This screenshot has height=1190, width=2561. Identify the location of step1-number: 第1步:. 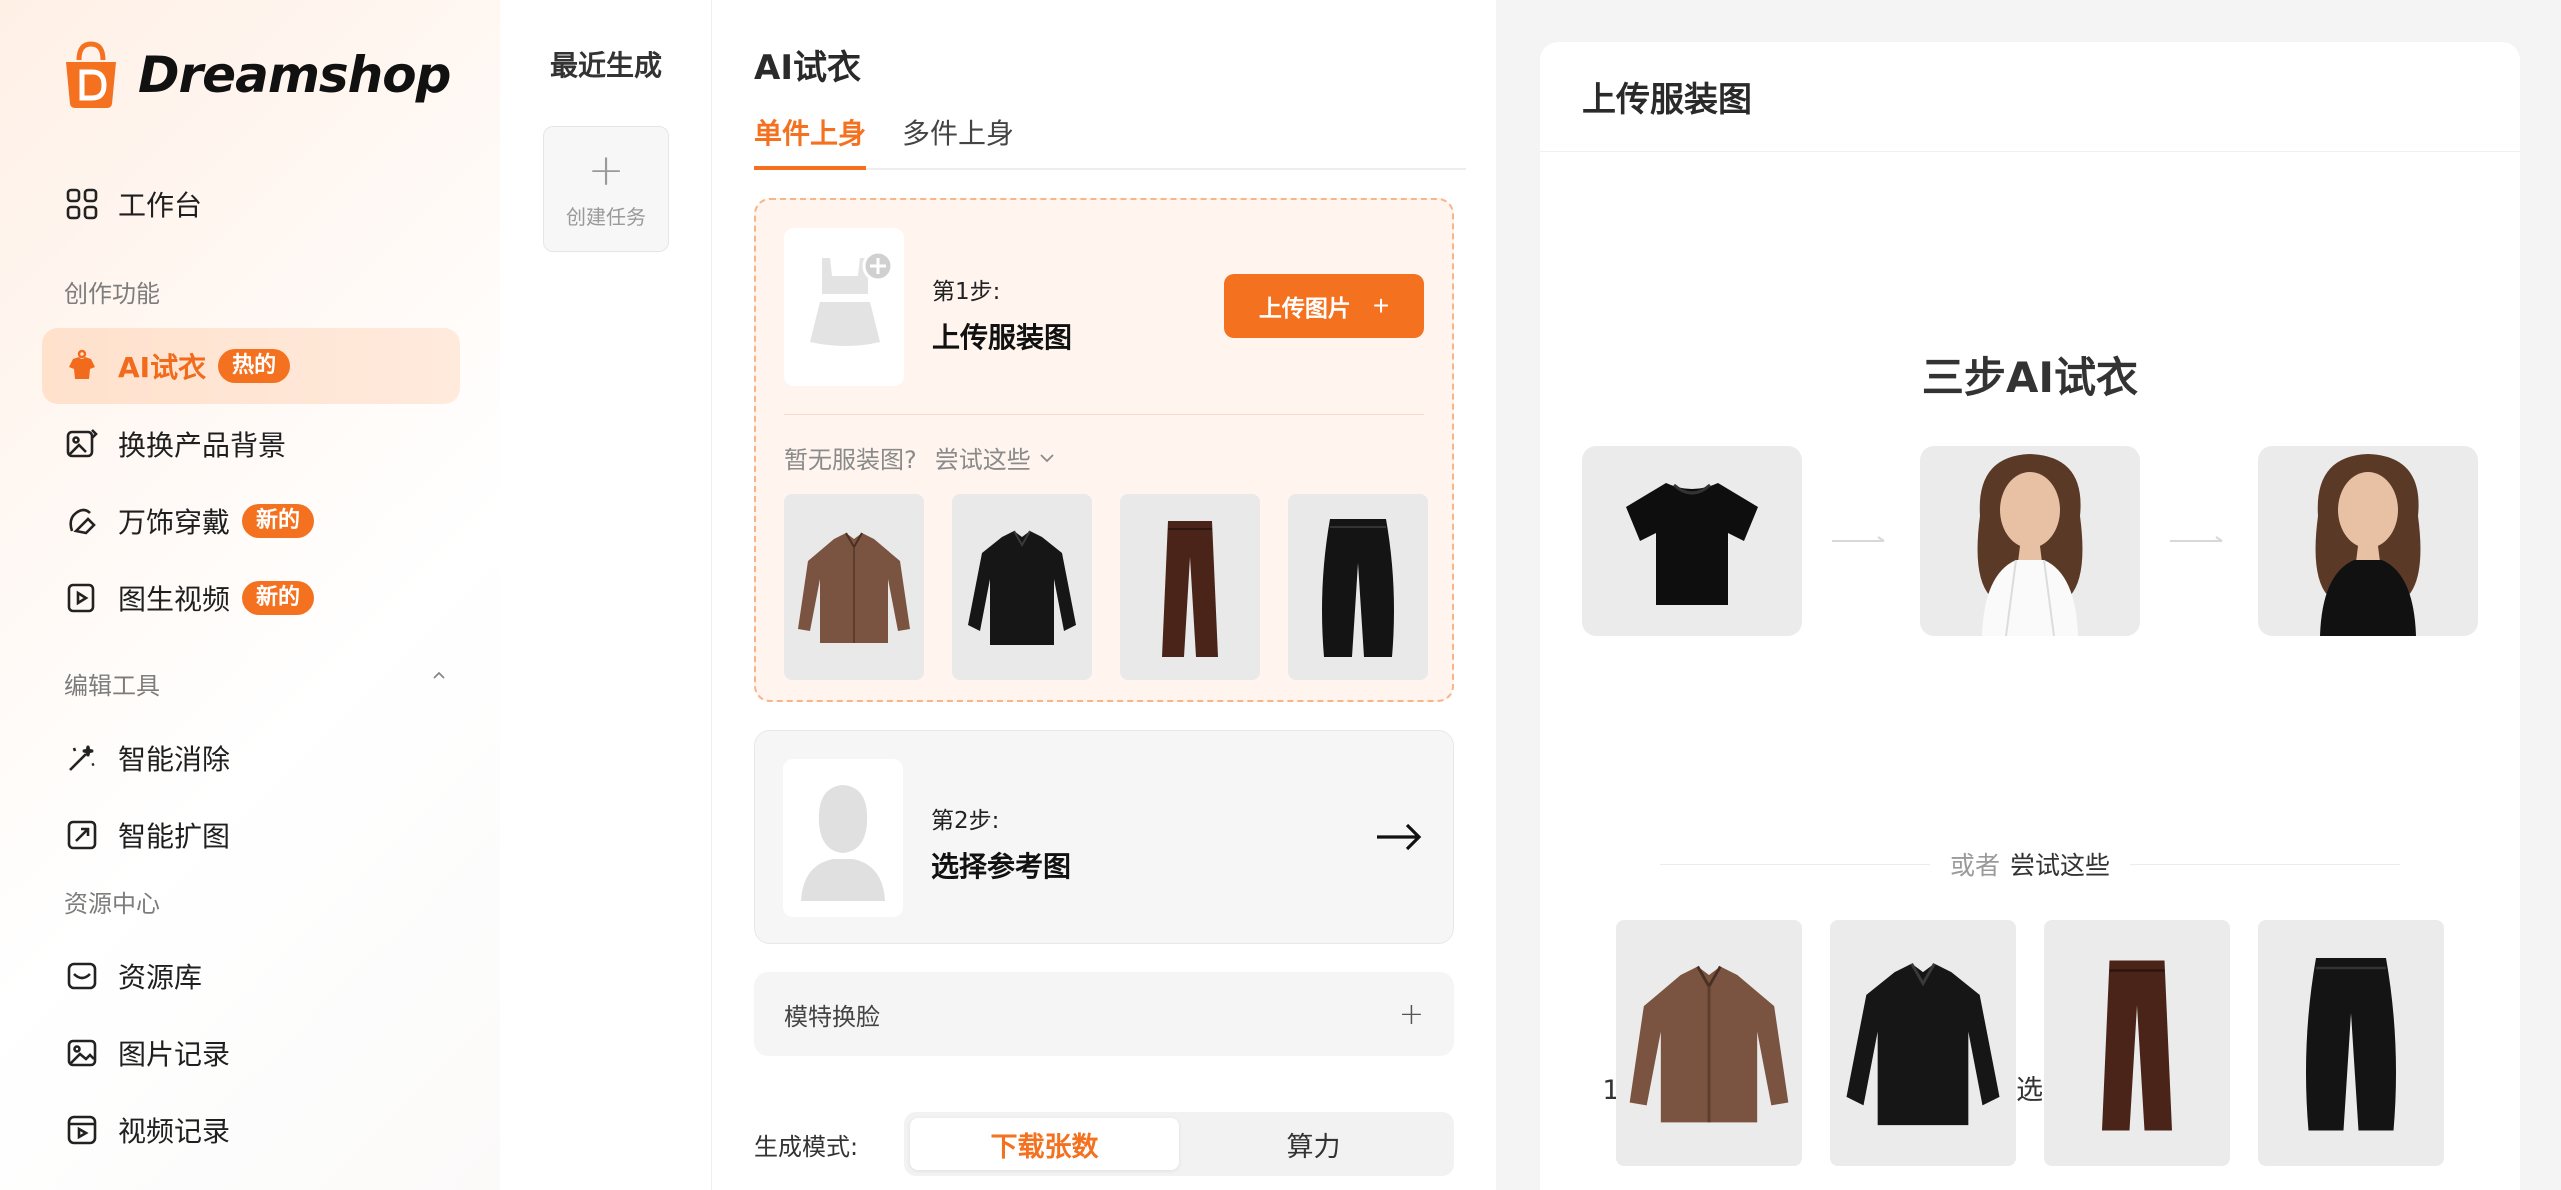
(966, 292).